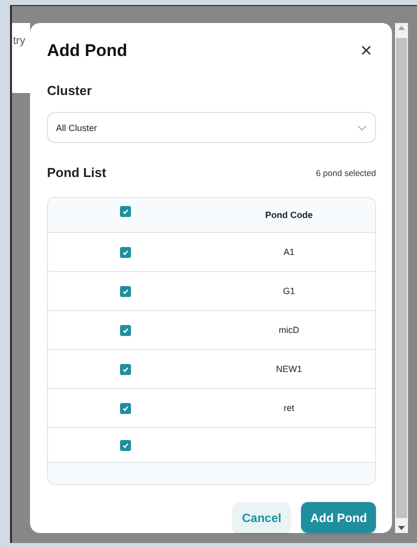 This screenshot has height=548, width=417. Describe the element at coordinates (289, 408) in the screenshot. I see `pond-code: ret` at that location.